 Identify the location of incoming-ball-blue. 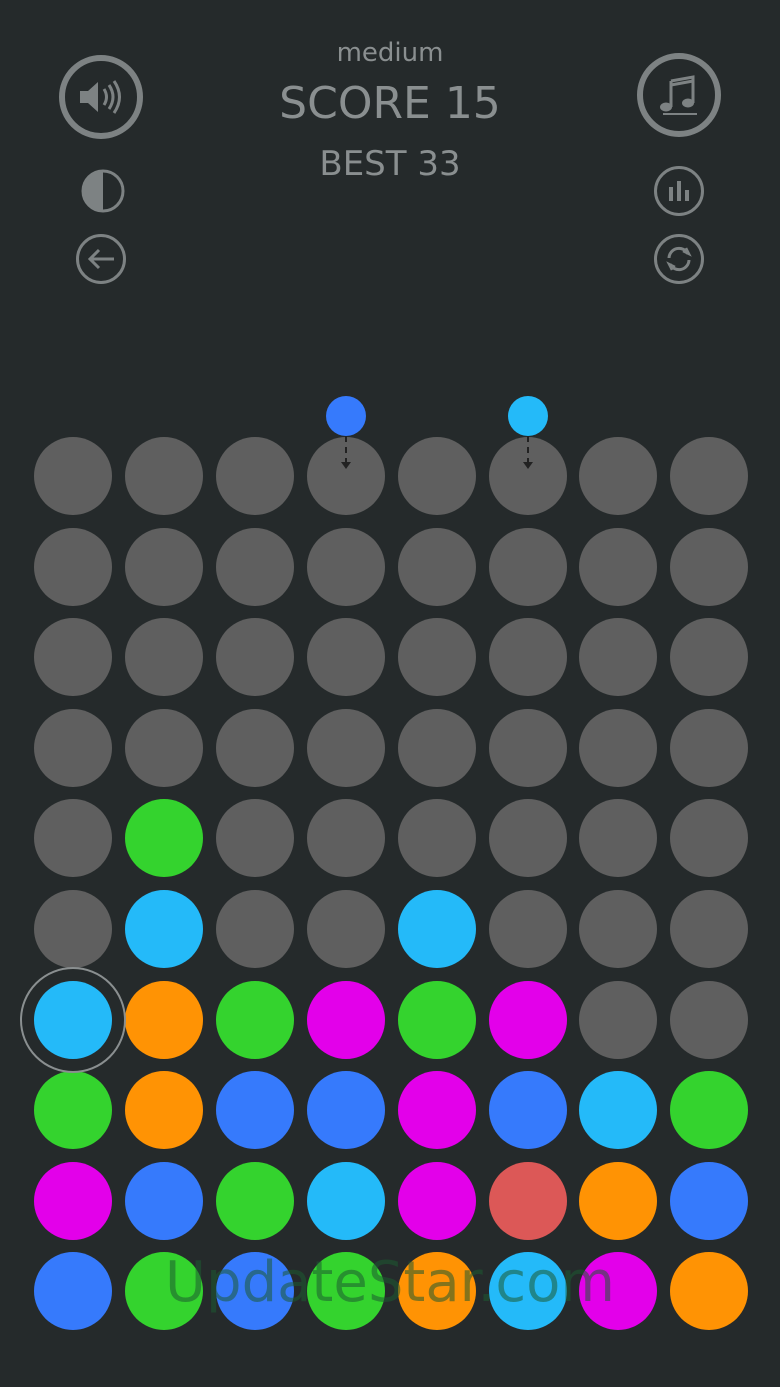
(345, 416).